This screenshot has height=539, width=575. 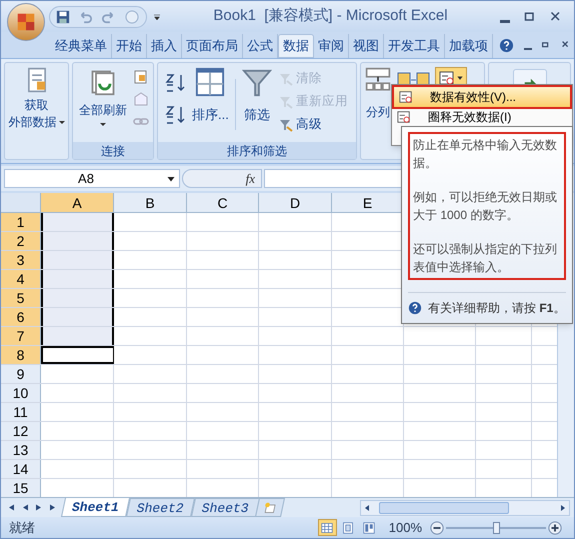 What do you see at coordinates (257, 150) in the screenshot?
I see `group-label: 排序和筛选` at bounding box center [257, 150].